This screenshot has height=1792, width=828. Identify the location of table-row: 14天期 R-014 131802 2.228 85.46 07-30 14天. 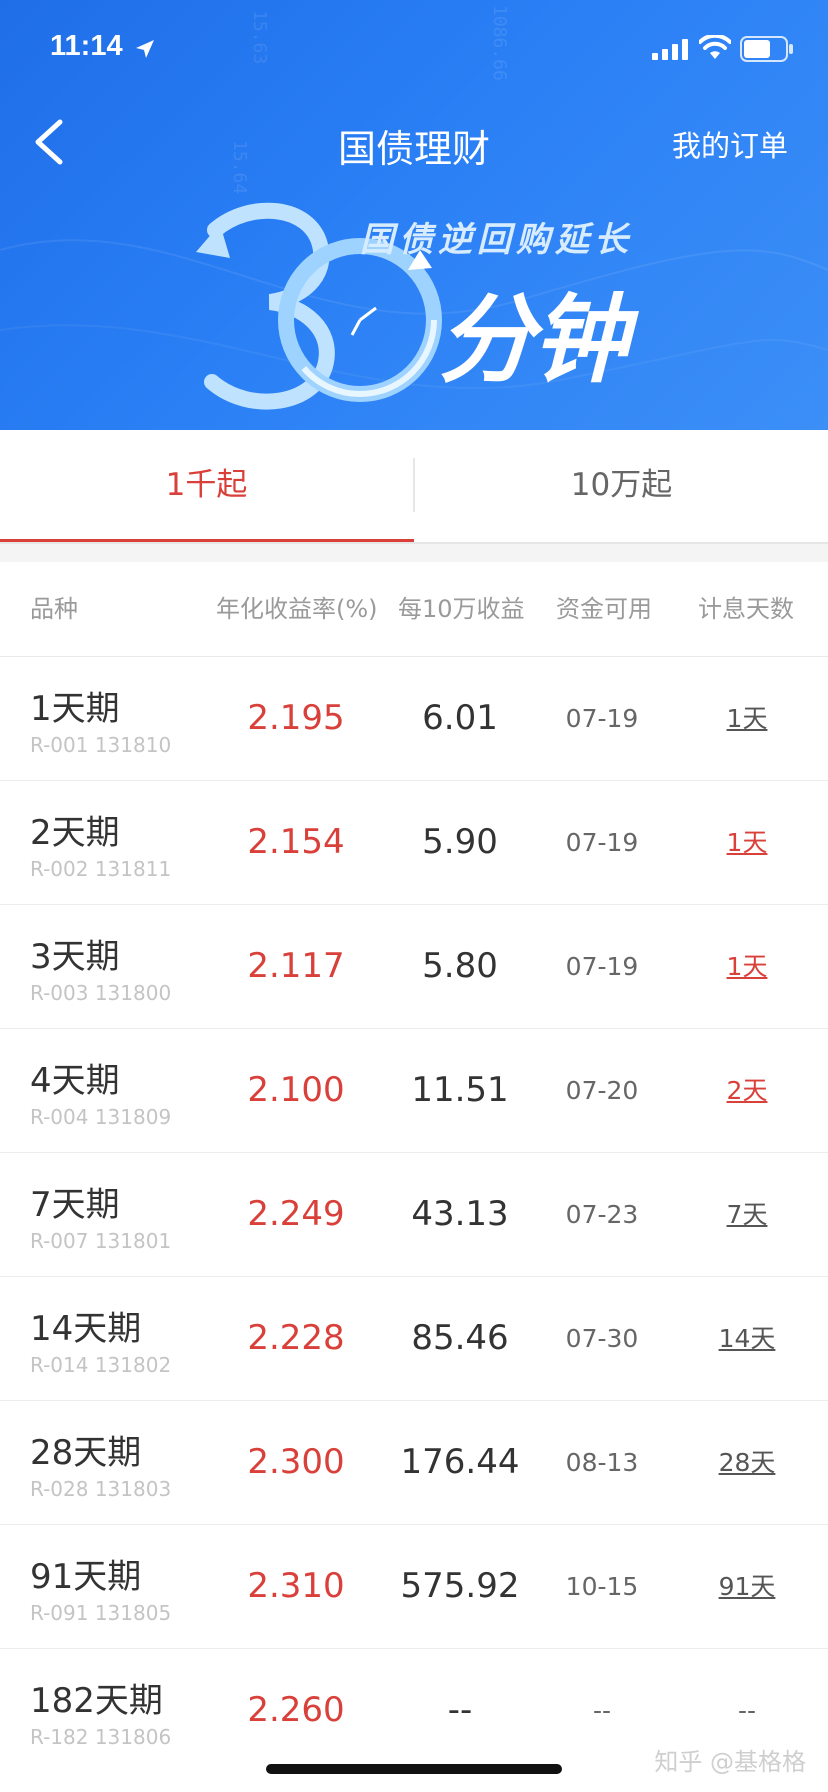
(414, 1339).